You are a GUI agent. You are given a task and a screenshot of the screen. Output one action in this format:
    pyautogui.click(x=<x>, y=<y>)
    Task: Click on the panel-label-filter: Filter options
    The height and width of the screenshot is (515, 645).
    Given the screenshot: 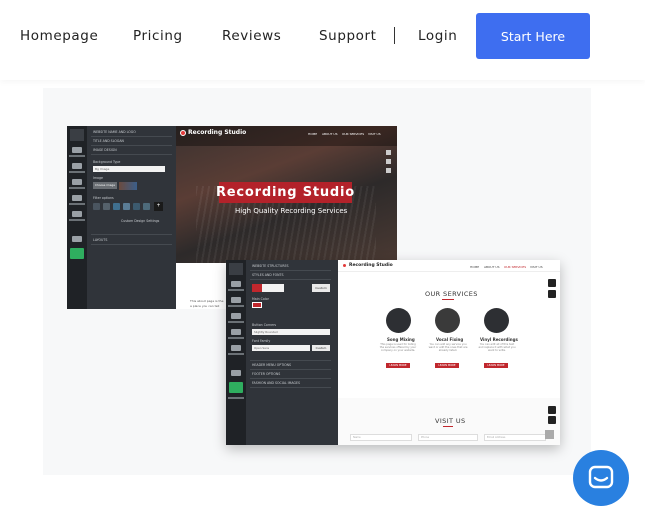 What is the action you would take?
    pyautogui.click(x=103, y=198)
    